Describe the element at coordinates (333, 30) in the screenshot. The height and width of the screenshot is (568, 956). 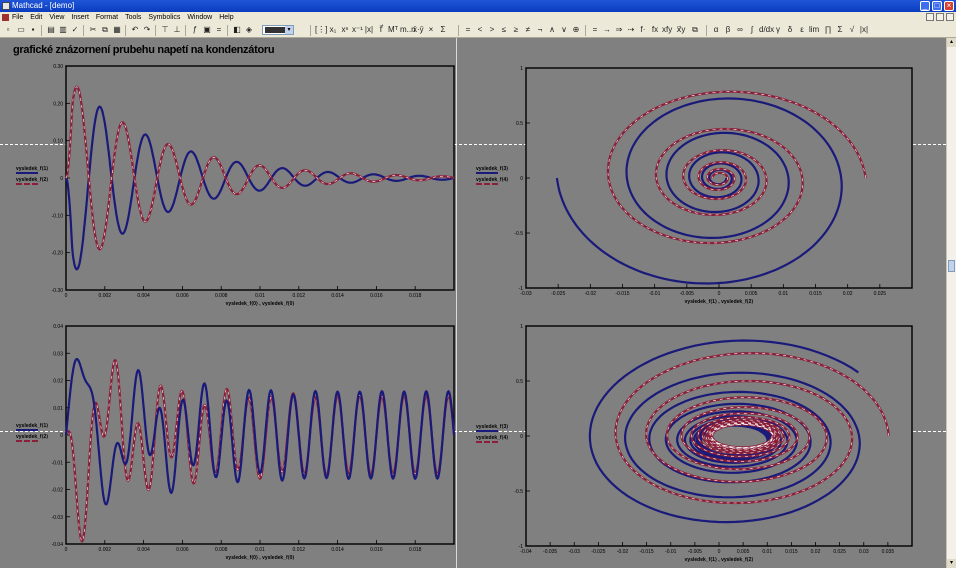
I see `subscript-icon: x₁` at that location.